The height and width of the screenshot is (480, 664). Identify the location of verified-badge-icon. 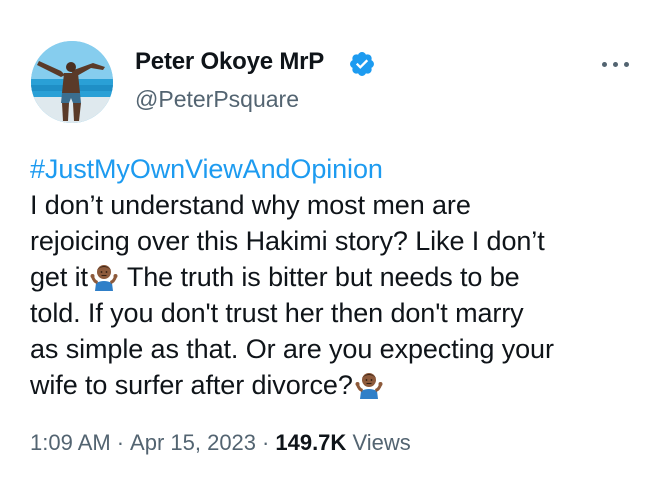
(362, 64).